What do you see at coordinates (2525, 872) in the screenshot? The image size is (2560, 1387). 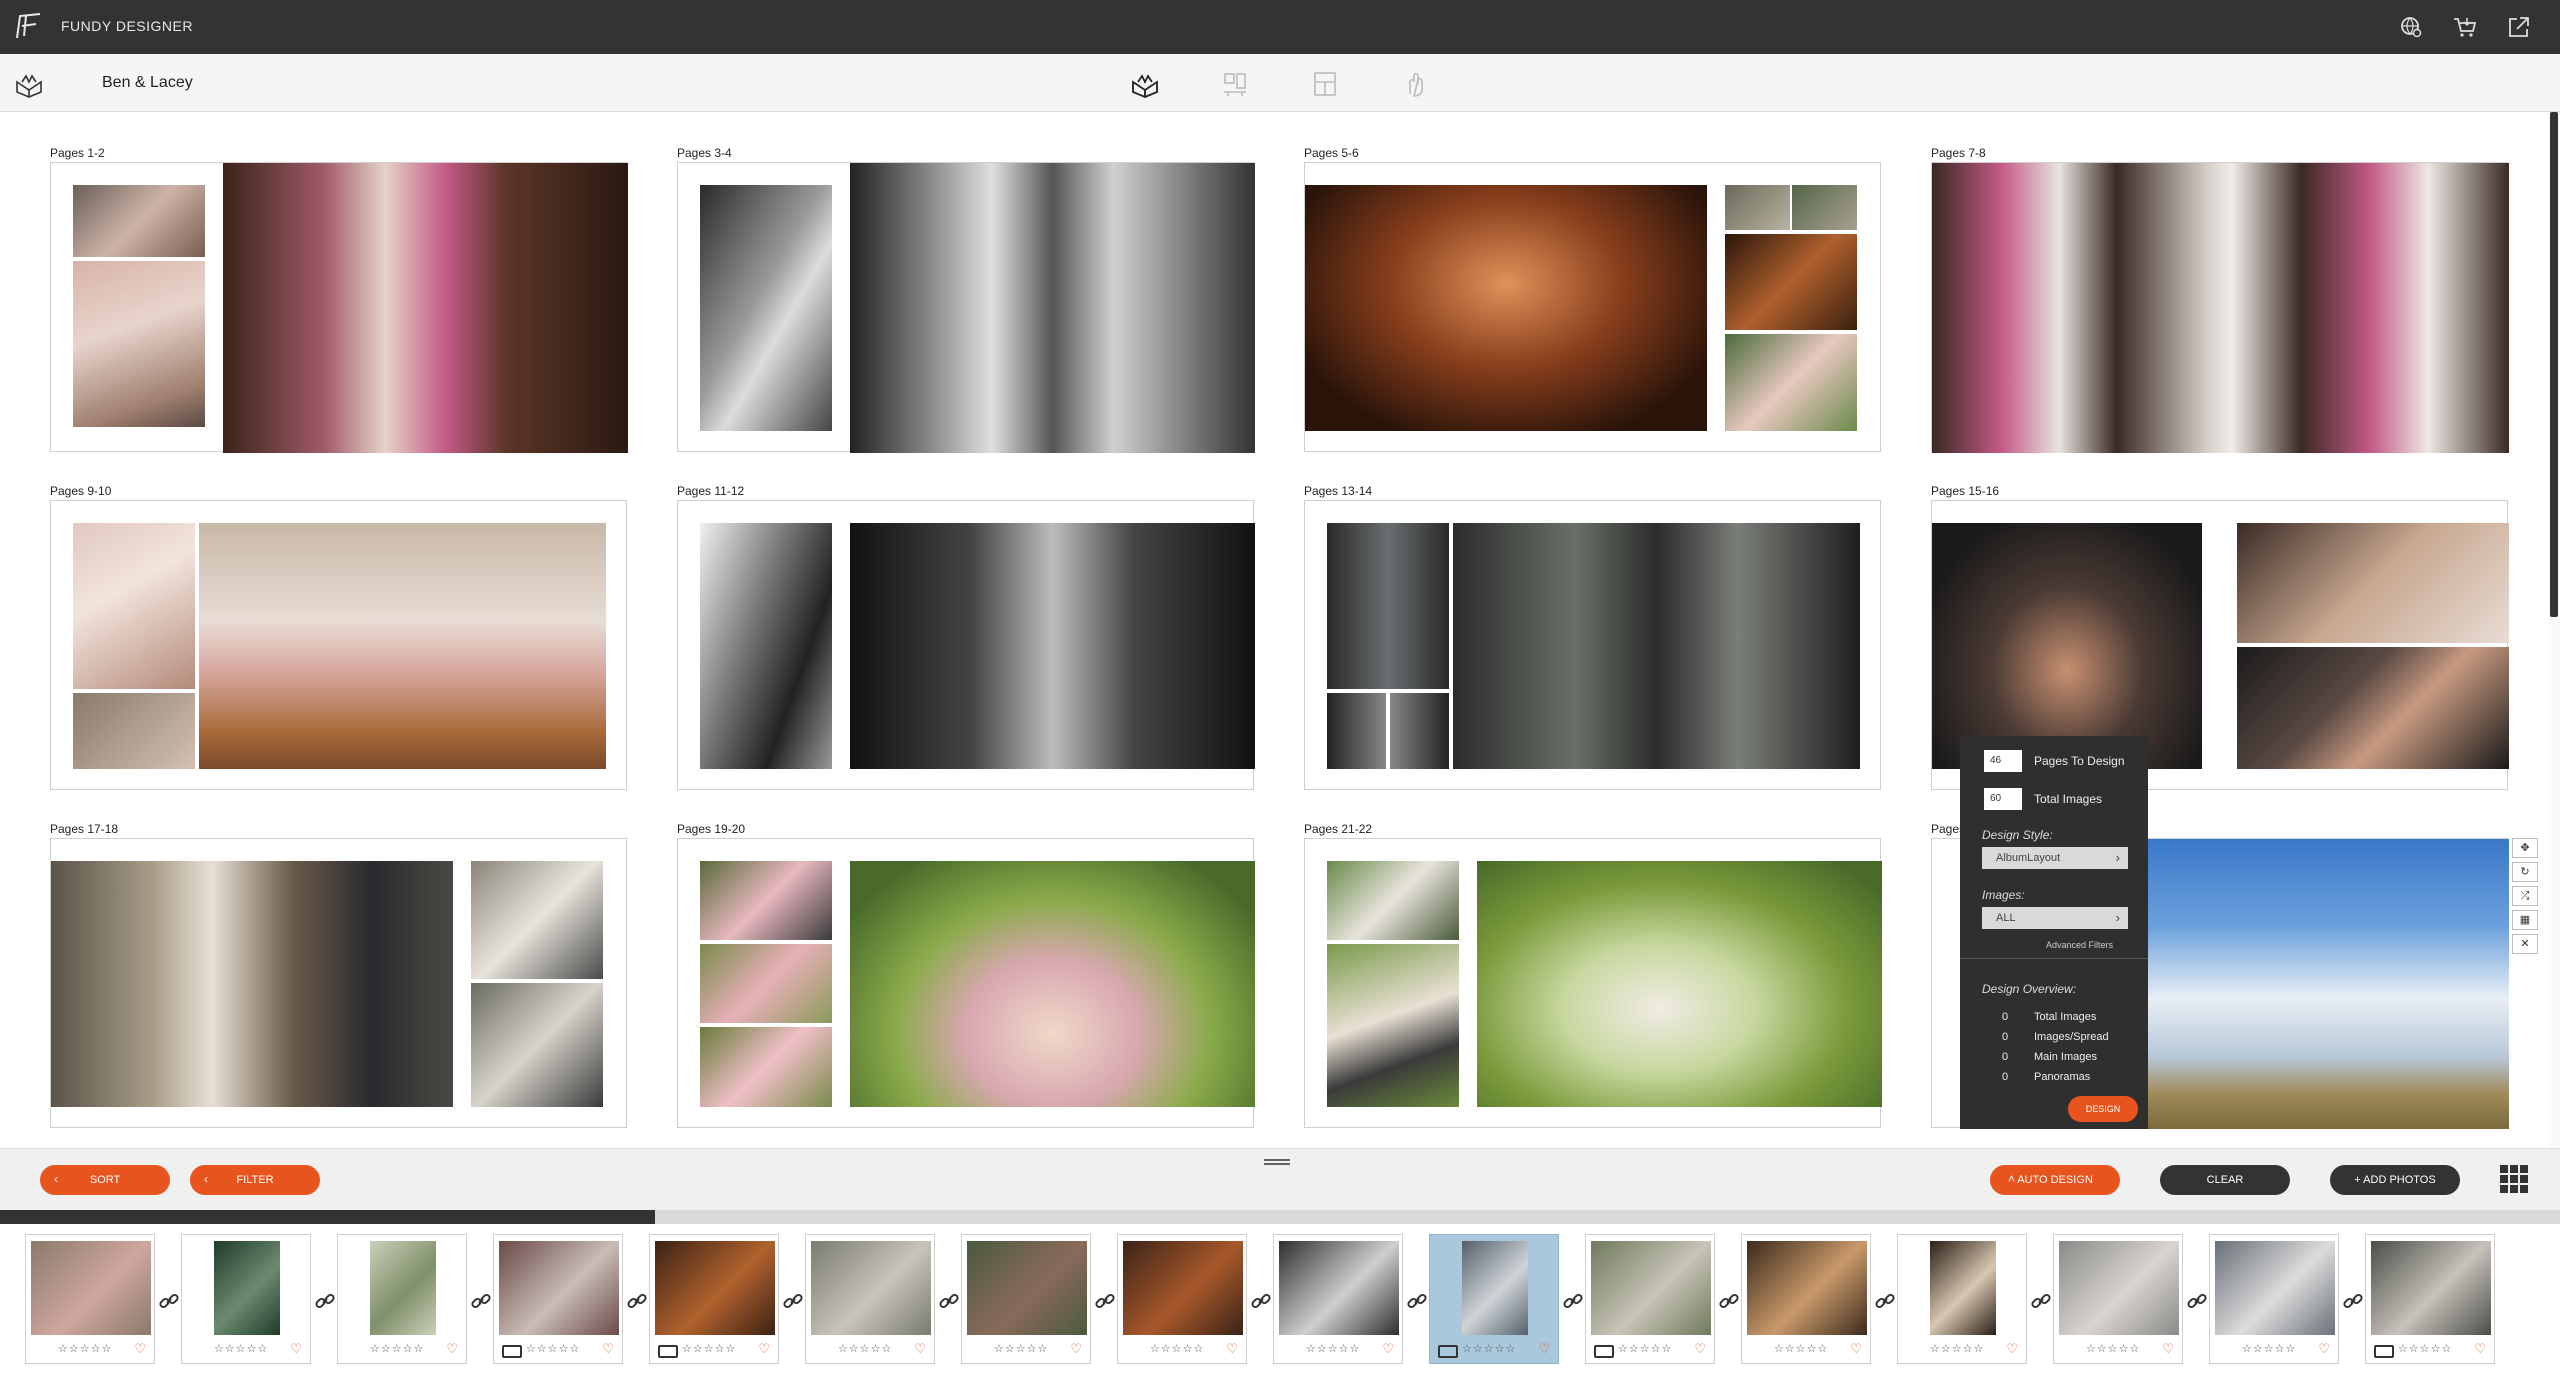 I see `rotate-icon: ↻` at bounding box center [2525, 872].